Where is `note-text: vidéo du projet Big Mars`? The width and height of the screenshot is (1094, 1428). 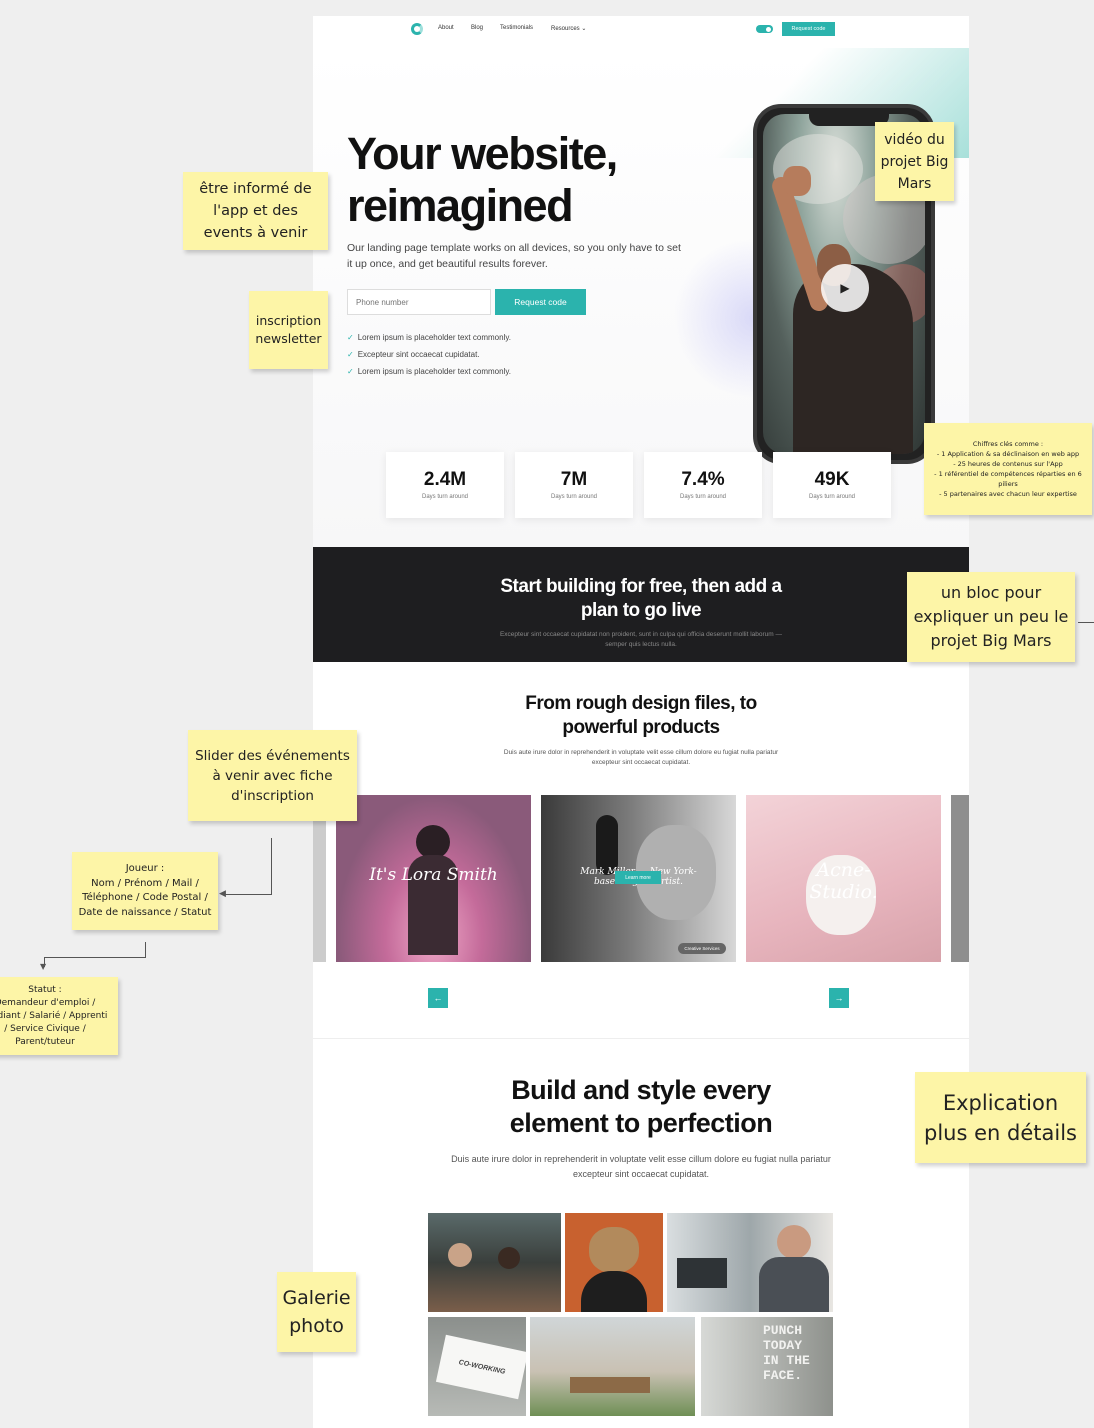 note-text: vidéo du projet Big Mars is located at coordinates (914, 161).